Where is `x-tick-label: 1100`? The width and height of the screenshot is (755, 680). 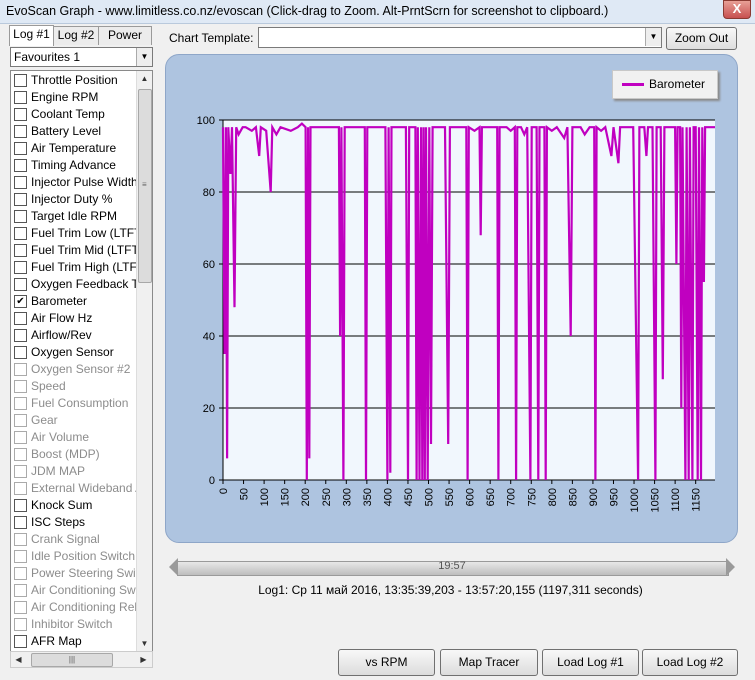 x-tick-label: 1100 is located at coordinates (676, 500).